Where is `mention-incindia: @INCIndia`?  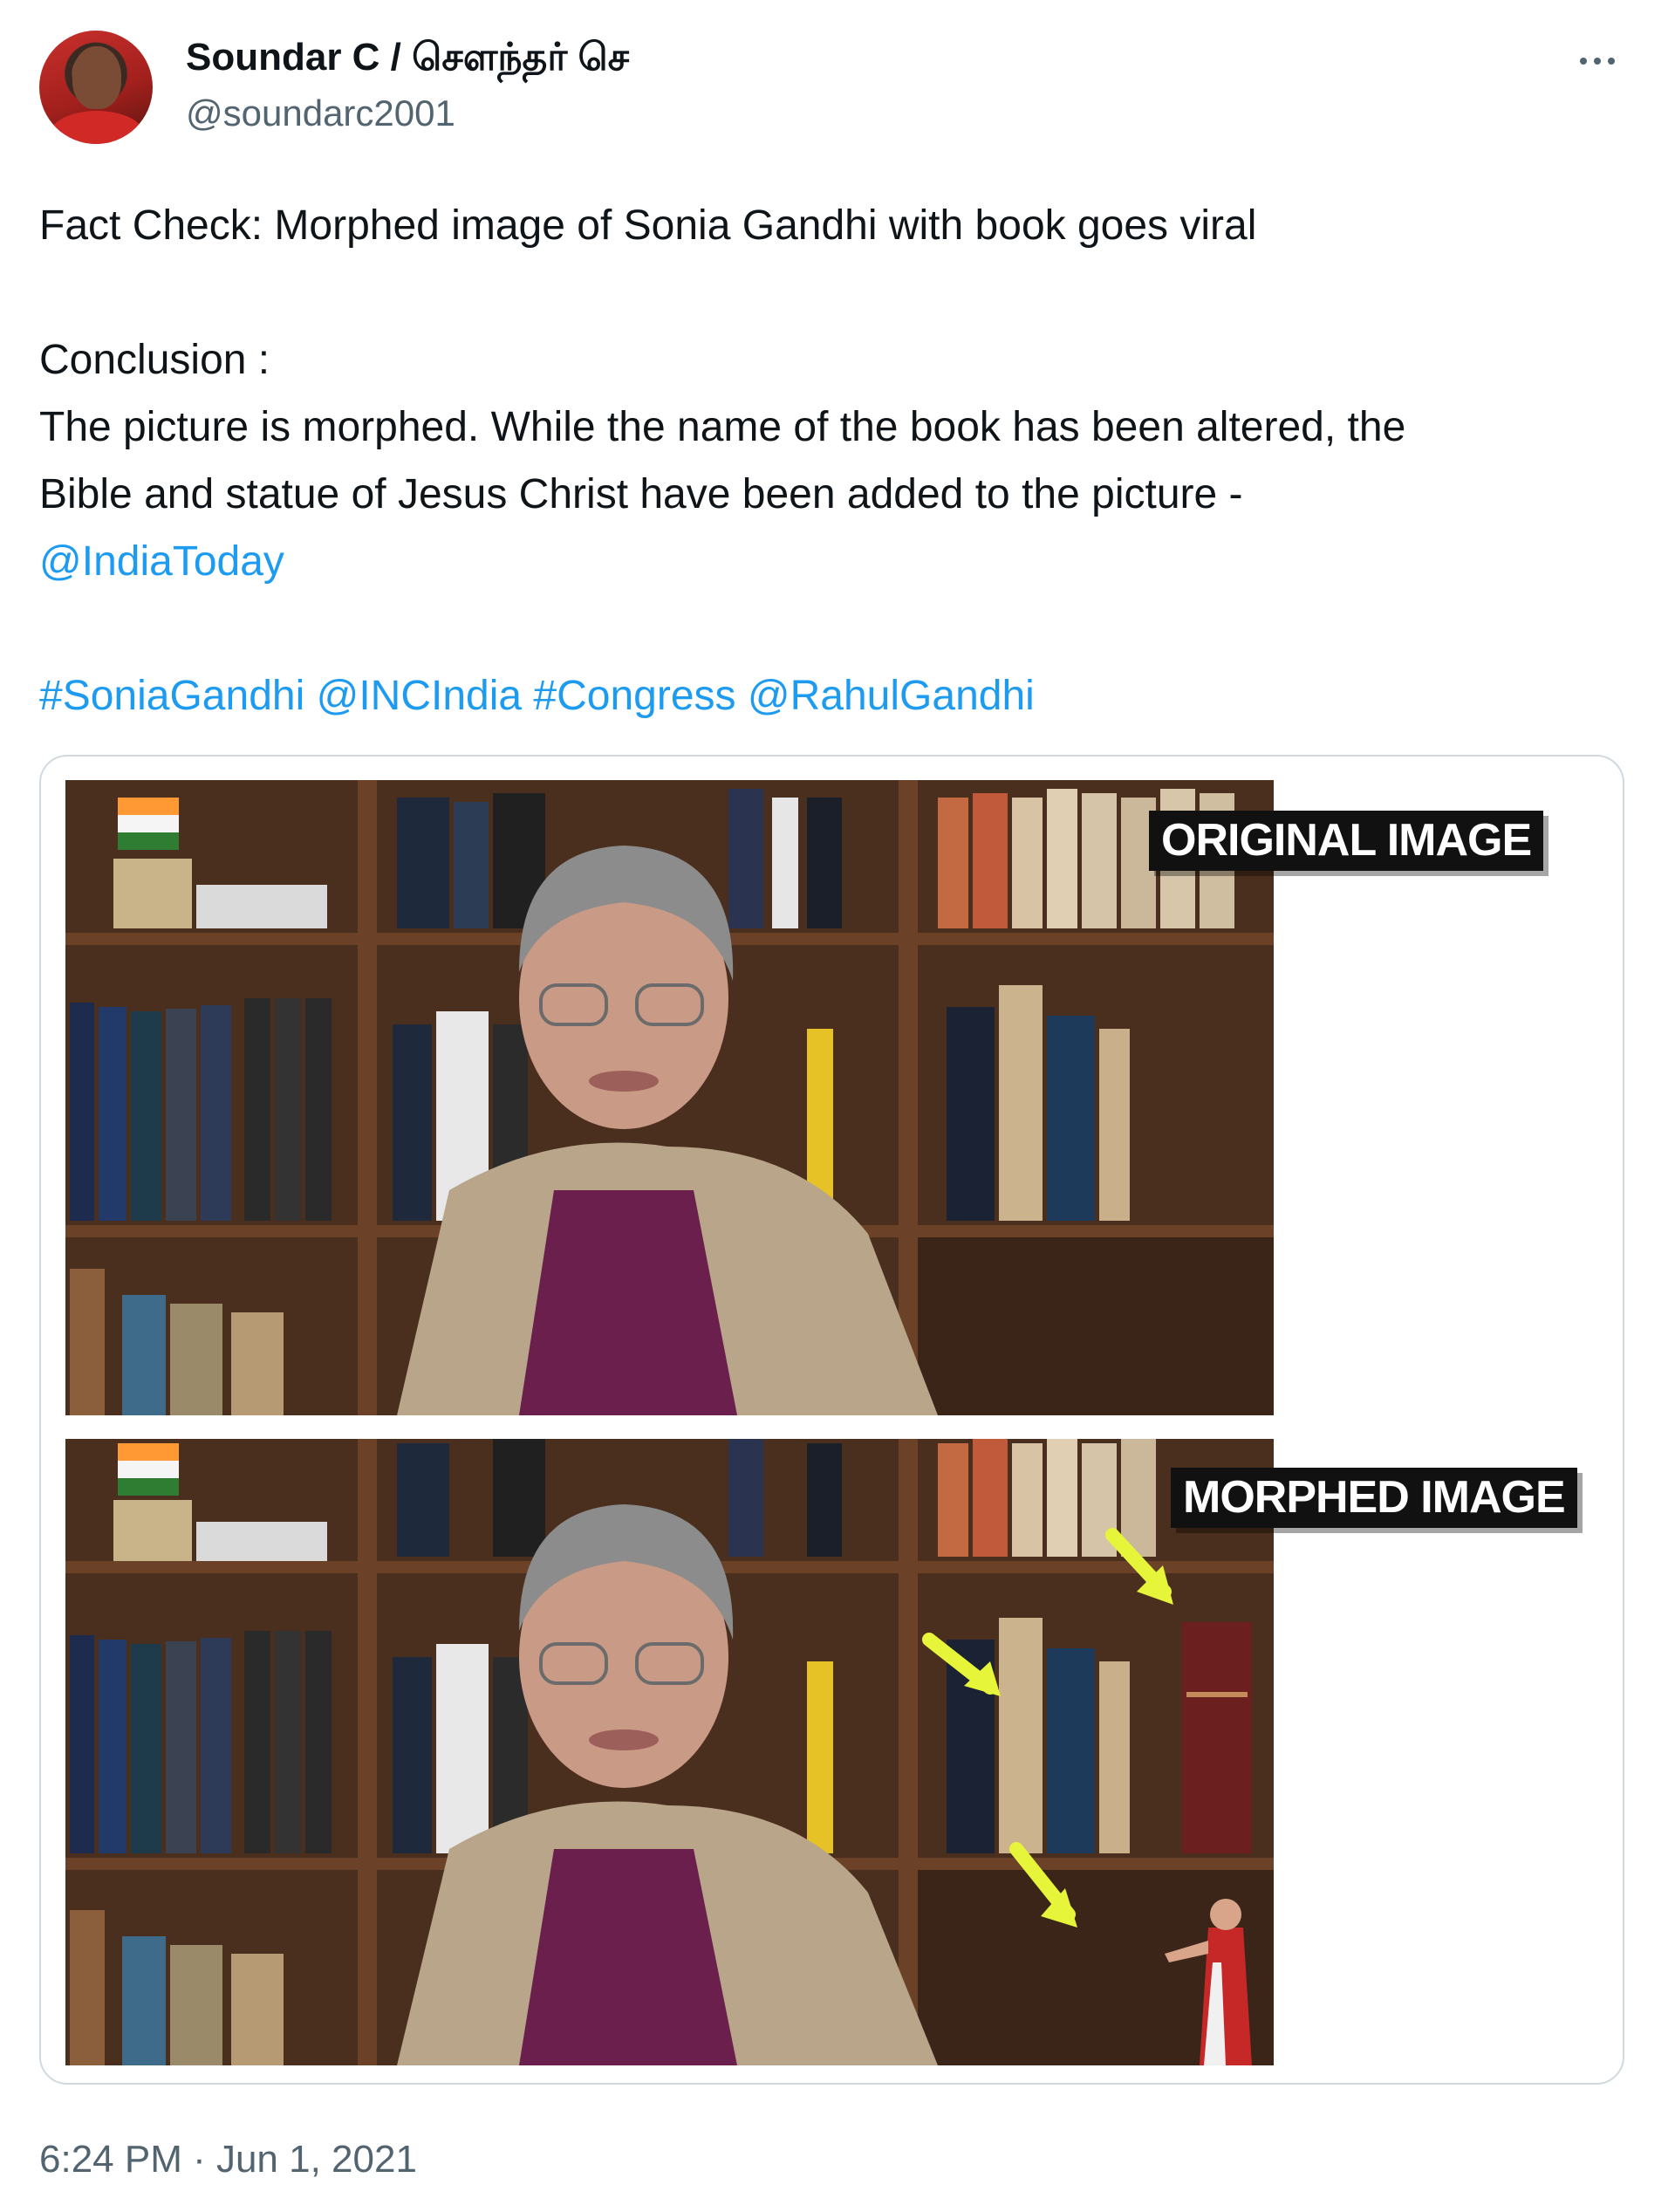 mention-incindia: @INCIndia is located at coordinates (420, 696).